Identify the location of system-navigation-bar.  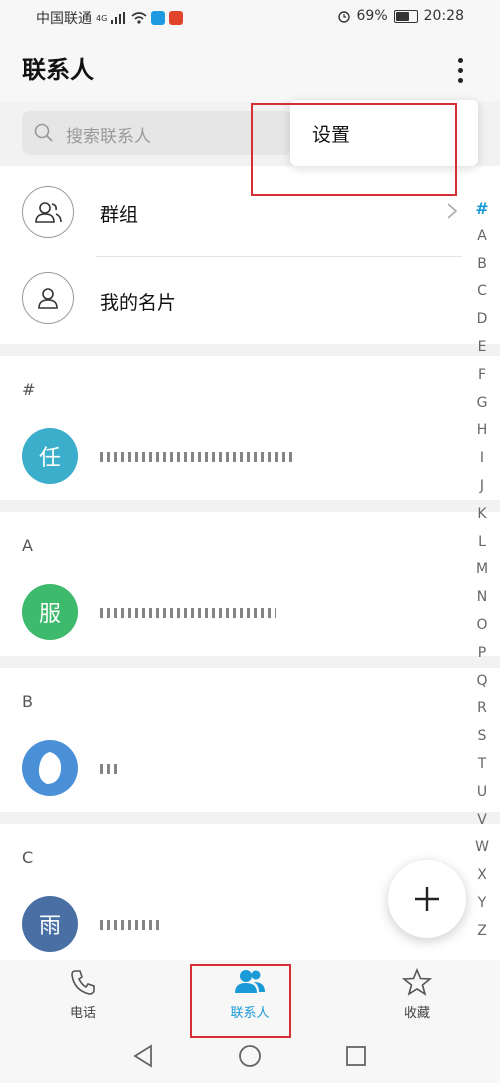
(250, 1058).